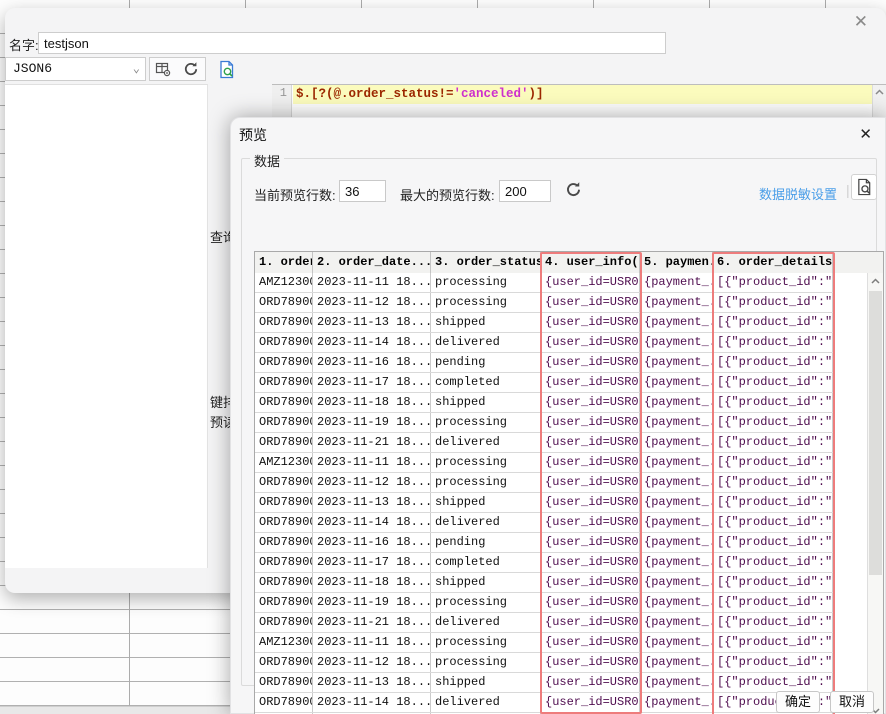 The height and width of the screenshot is (714, 886). I want to click on table-cell: shipped, so click(486, 402).